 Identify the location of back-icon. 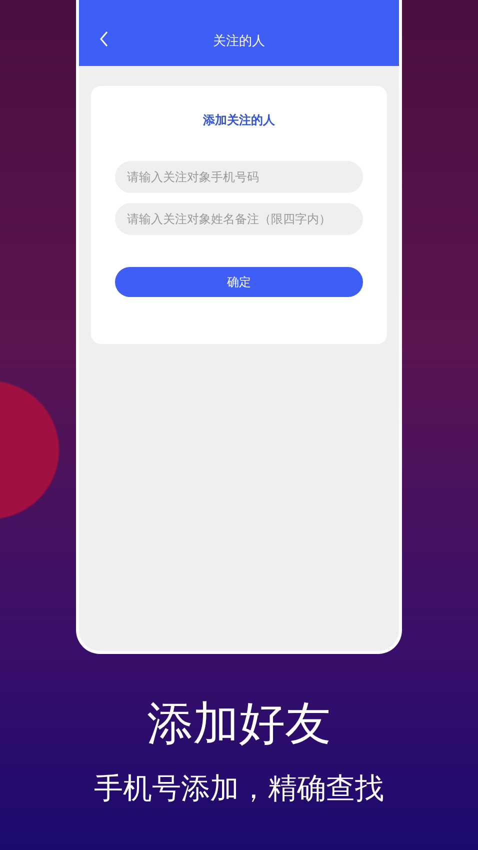
(104, 39).